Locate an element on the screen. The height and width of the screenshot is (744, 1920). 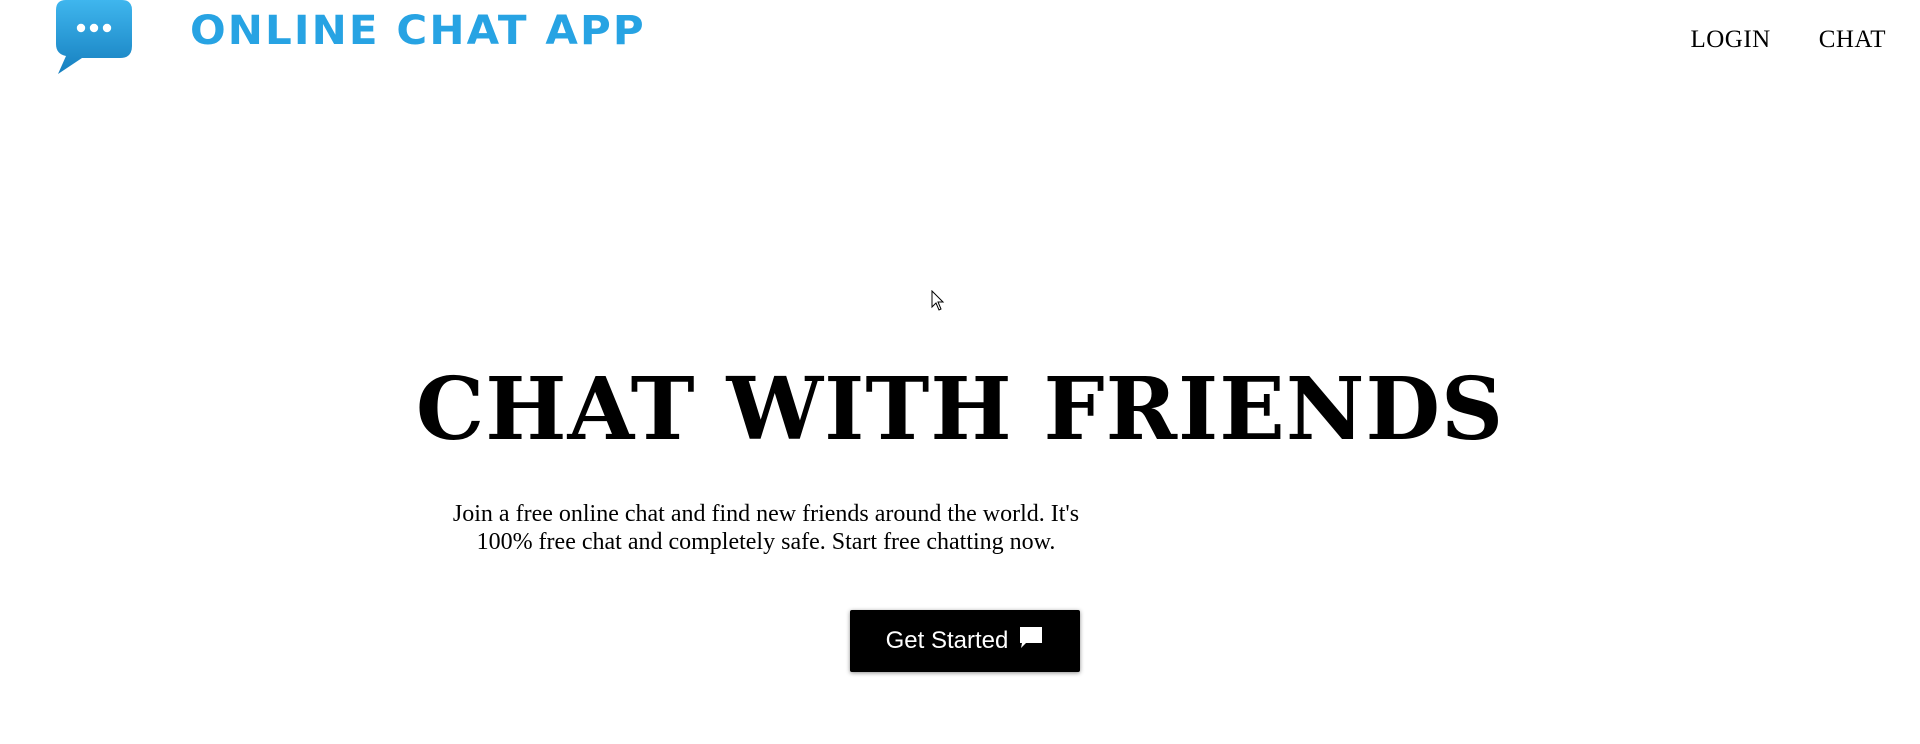
hero-title: CHAT WITH FRIENDS is located at coordinates (960, 409).